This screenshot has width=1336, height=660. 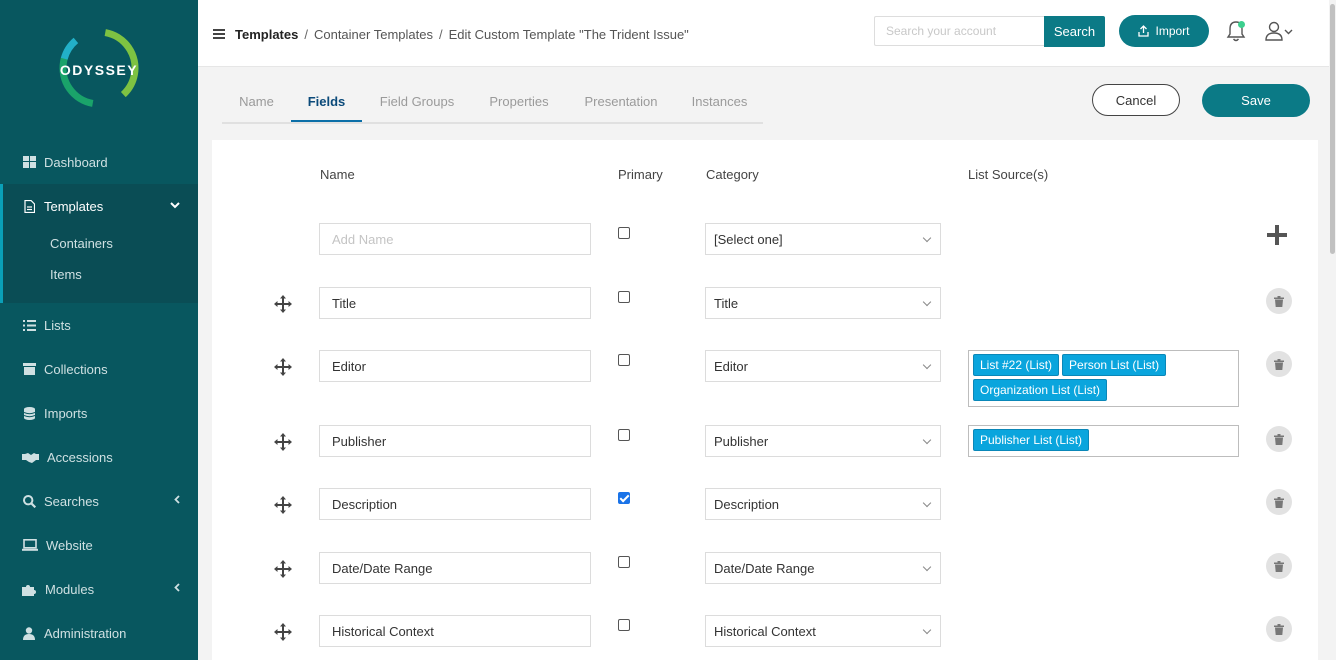 What do you see at coordinates (823, 303) in the screenshot?
I see `category-select: Title` at bounding box center [823, 303].